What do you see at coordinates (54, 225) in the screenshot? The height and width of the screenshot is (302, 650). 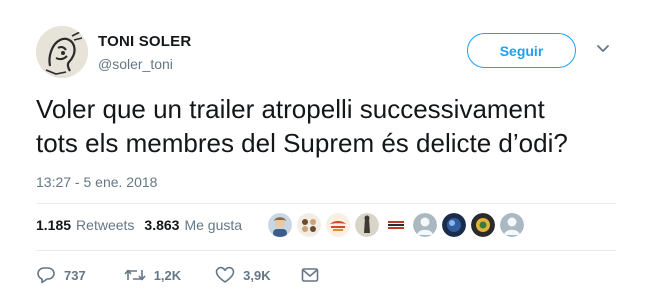 I see `retweets-count: 1.185` at bounding box center [54, 225].